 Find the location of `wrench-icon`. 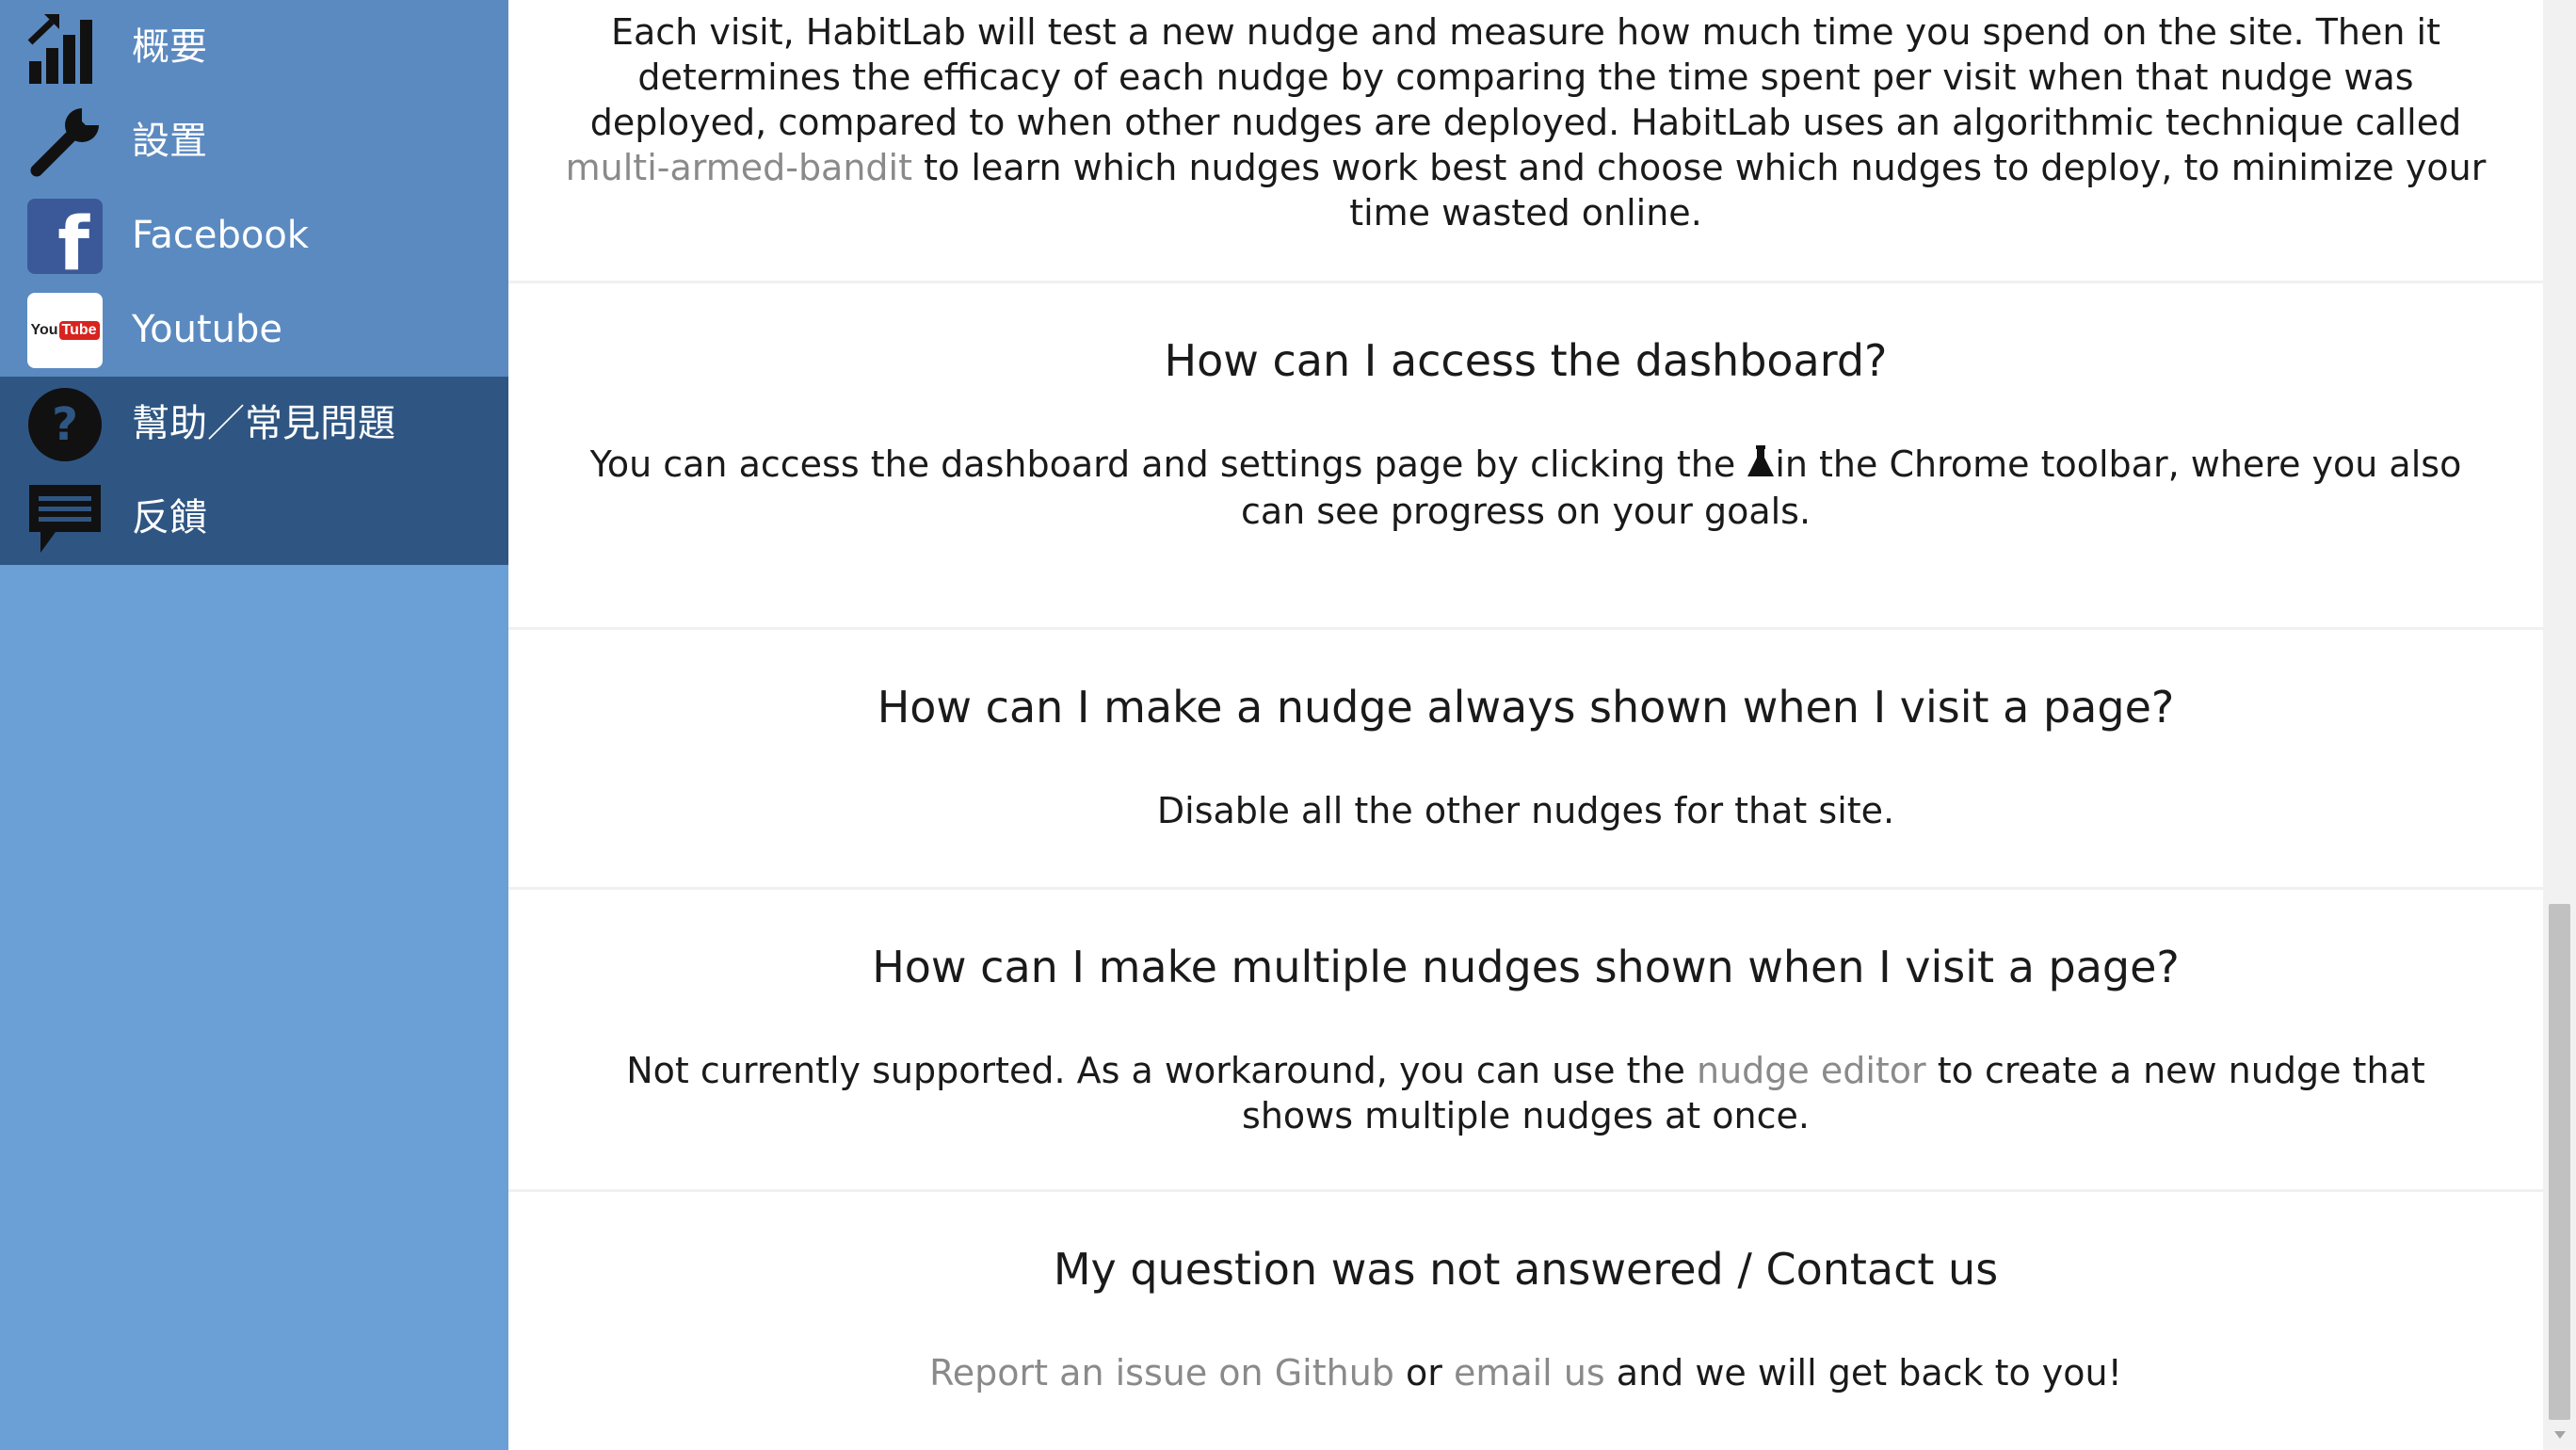

wrench-icon is located at coordinates (65, 142).